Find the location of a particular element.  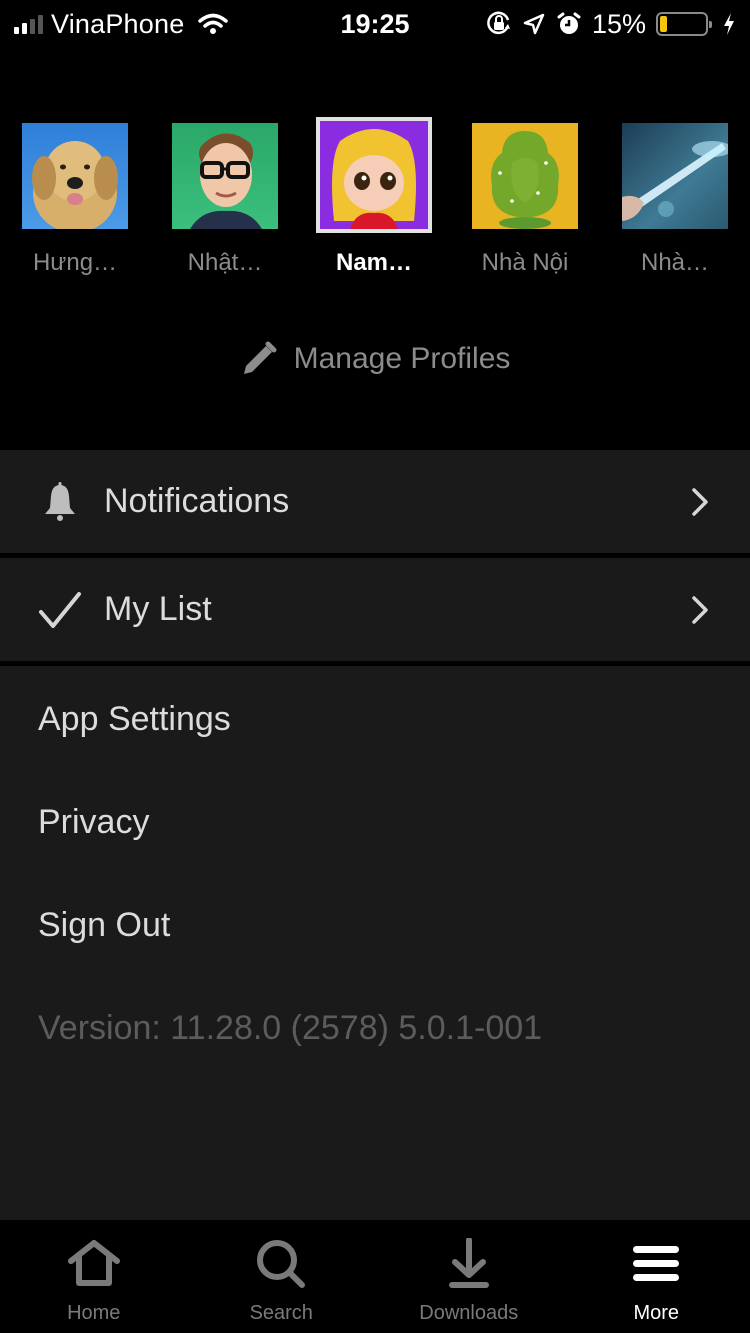

menu-icon is located at coordinates (656, 1263).